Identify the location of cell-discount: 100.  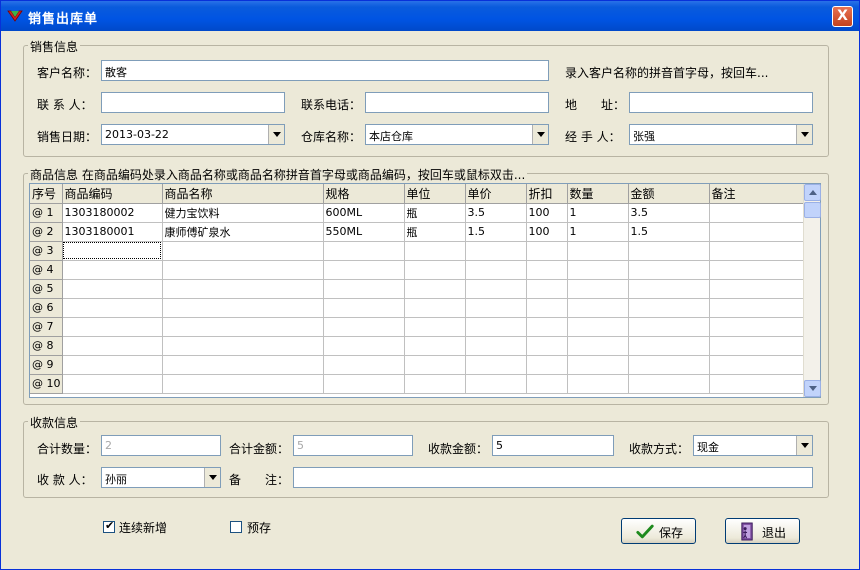
(547, 232).